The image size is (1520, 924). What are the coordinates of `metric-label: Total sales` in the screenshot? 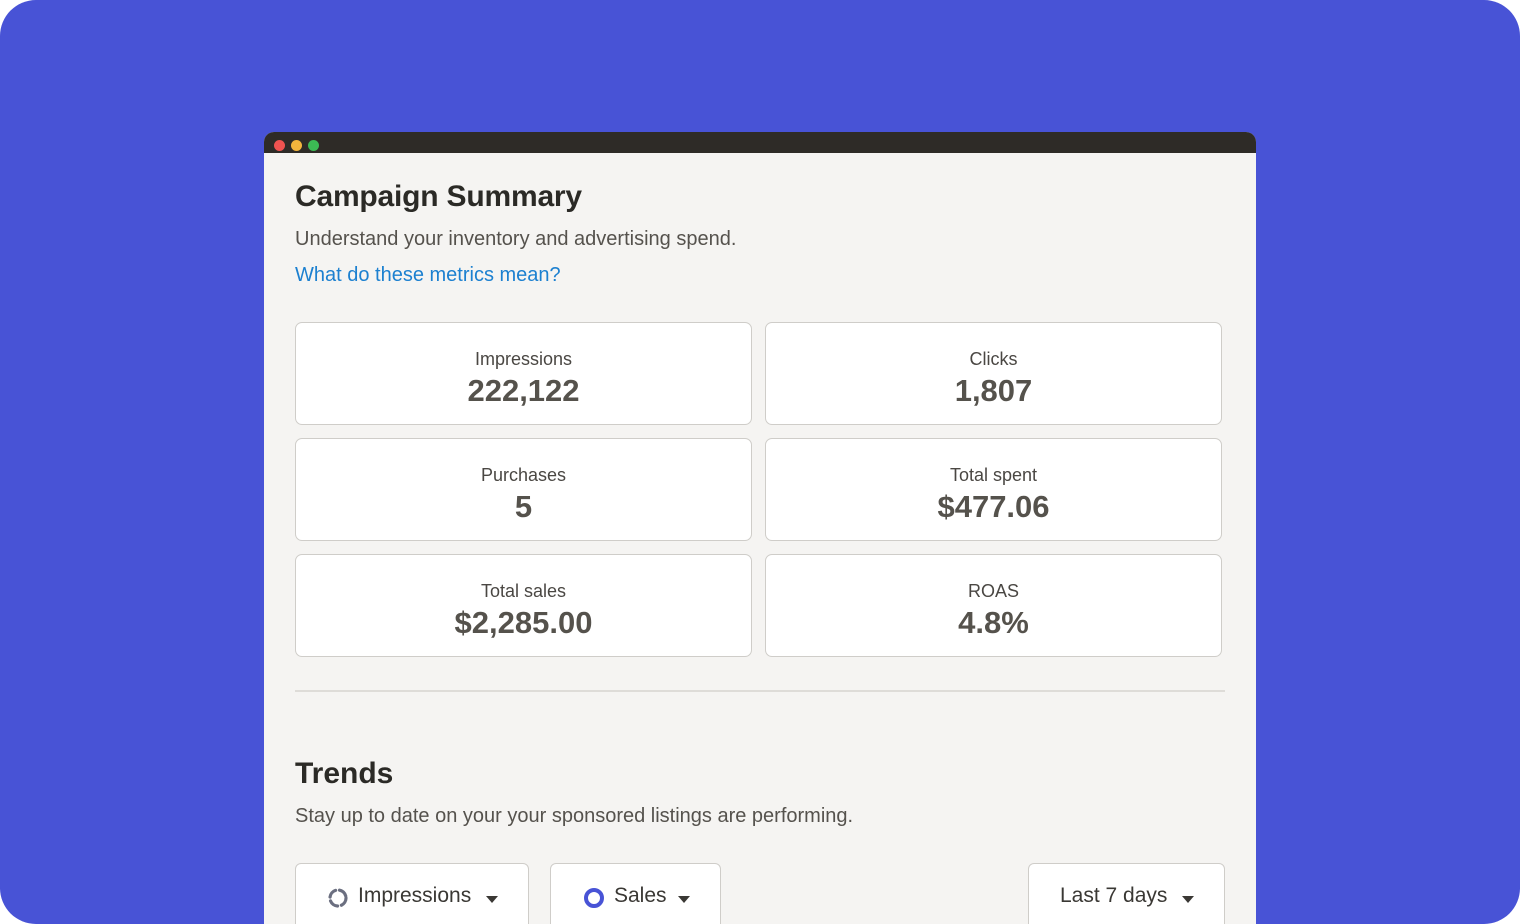 It's located at (523, 591).